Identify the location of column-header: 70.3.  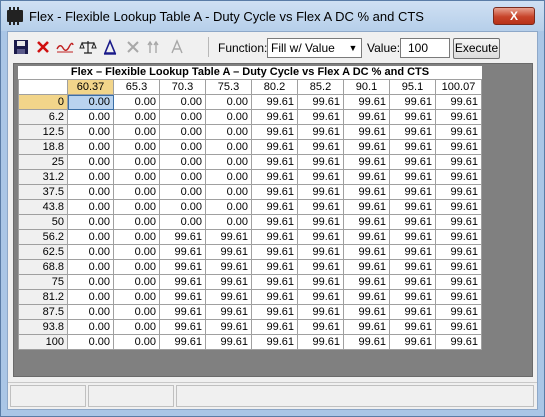
(182, 87).